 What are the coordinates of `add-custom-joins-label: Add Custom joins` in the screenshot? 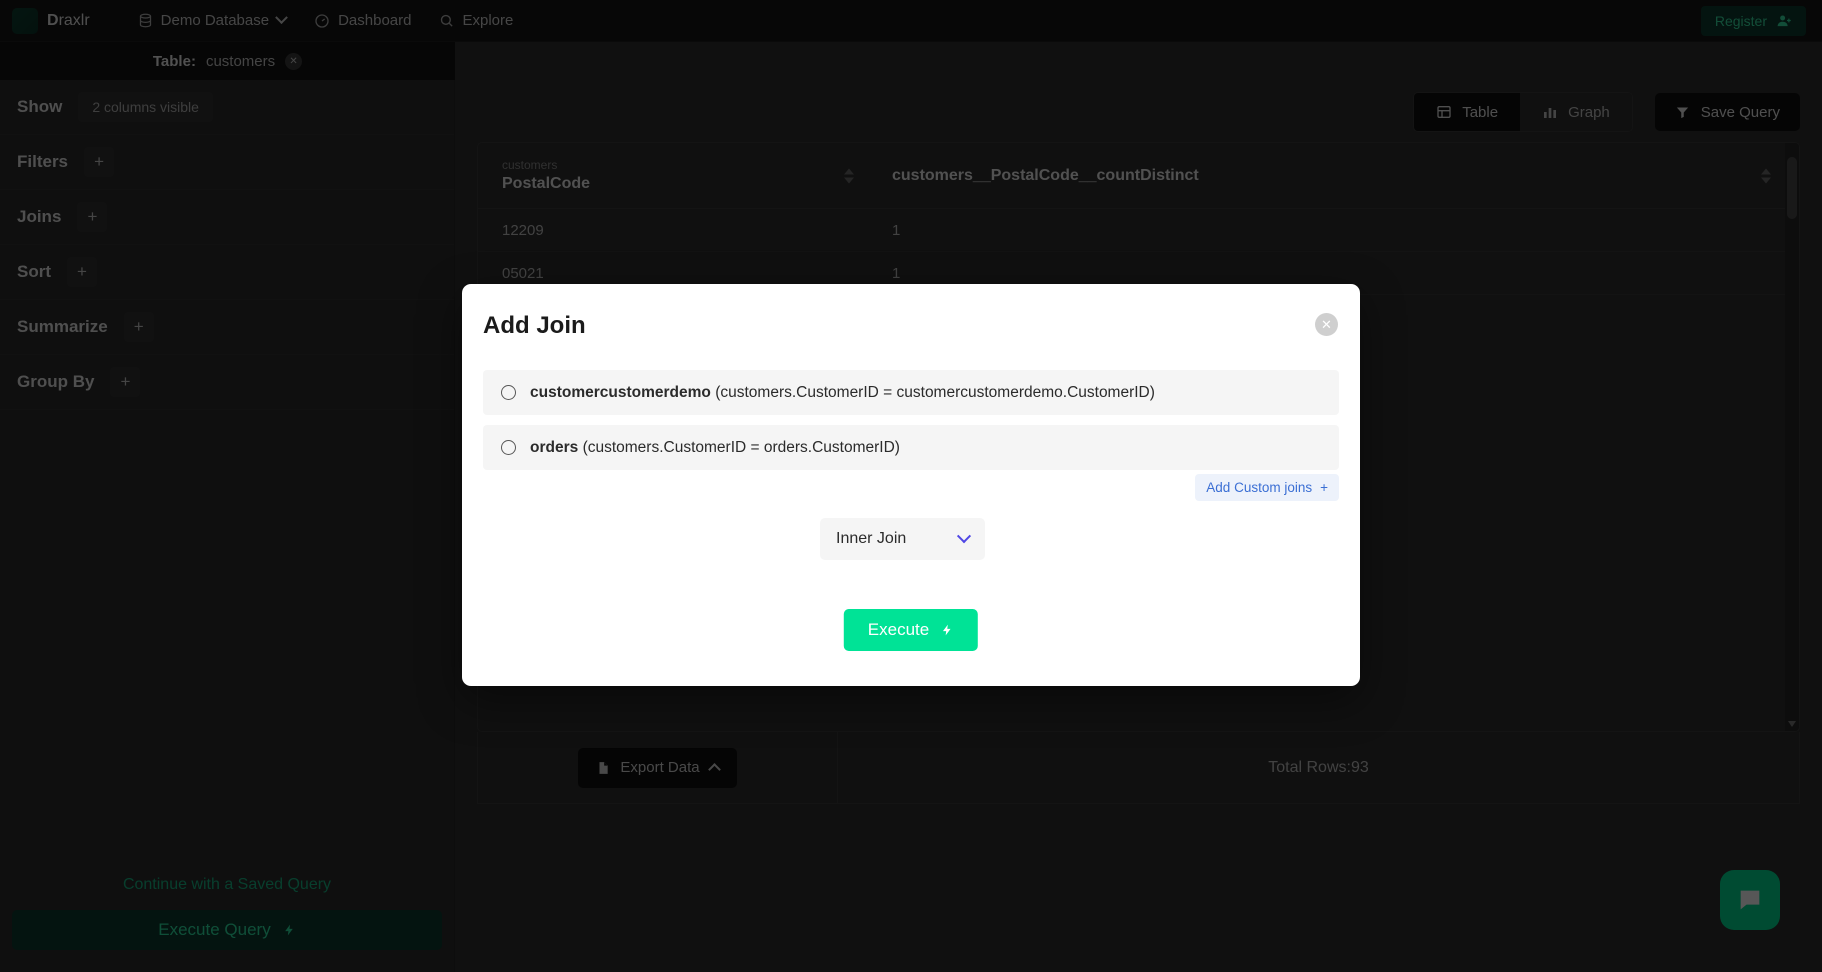 It's located at (1259, 487).